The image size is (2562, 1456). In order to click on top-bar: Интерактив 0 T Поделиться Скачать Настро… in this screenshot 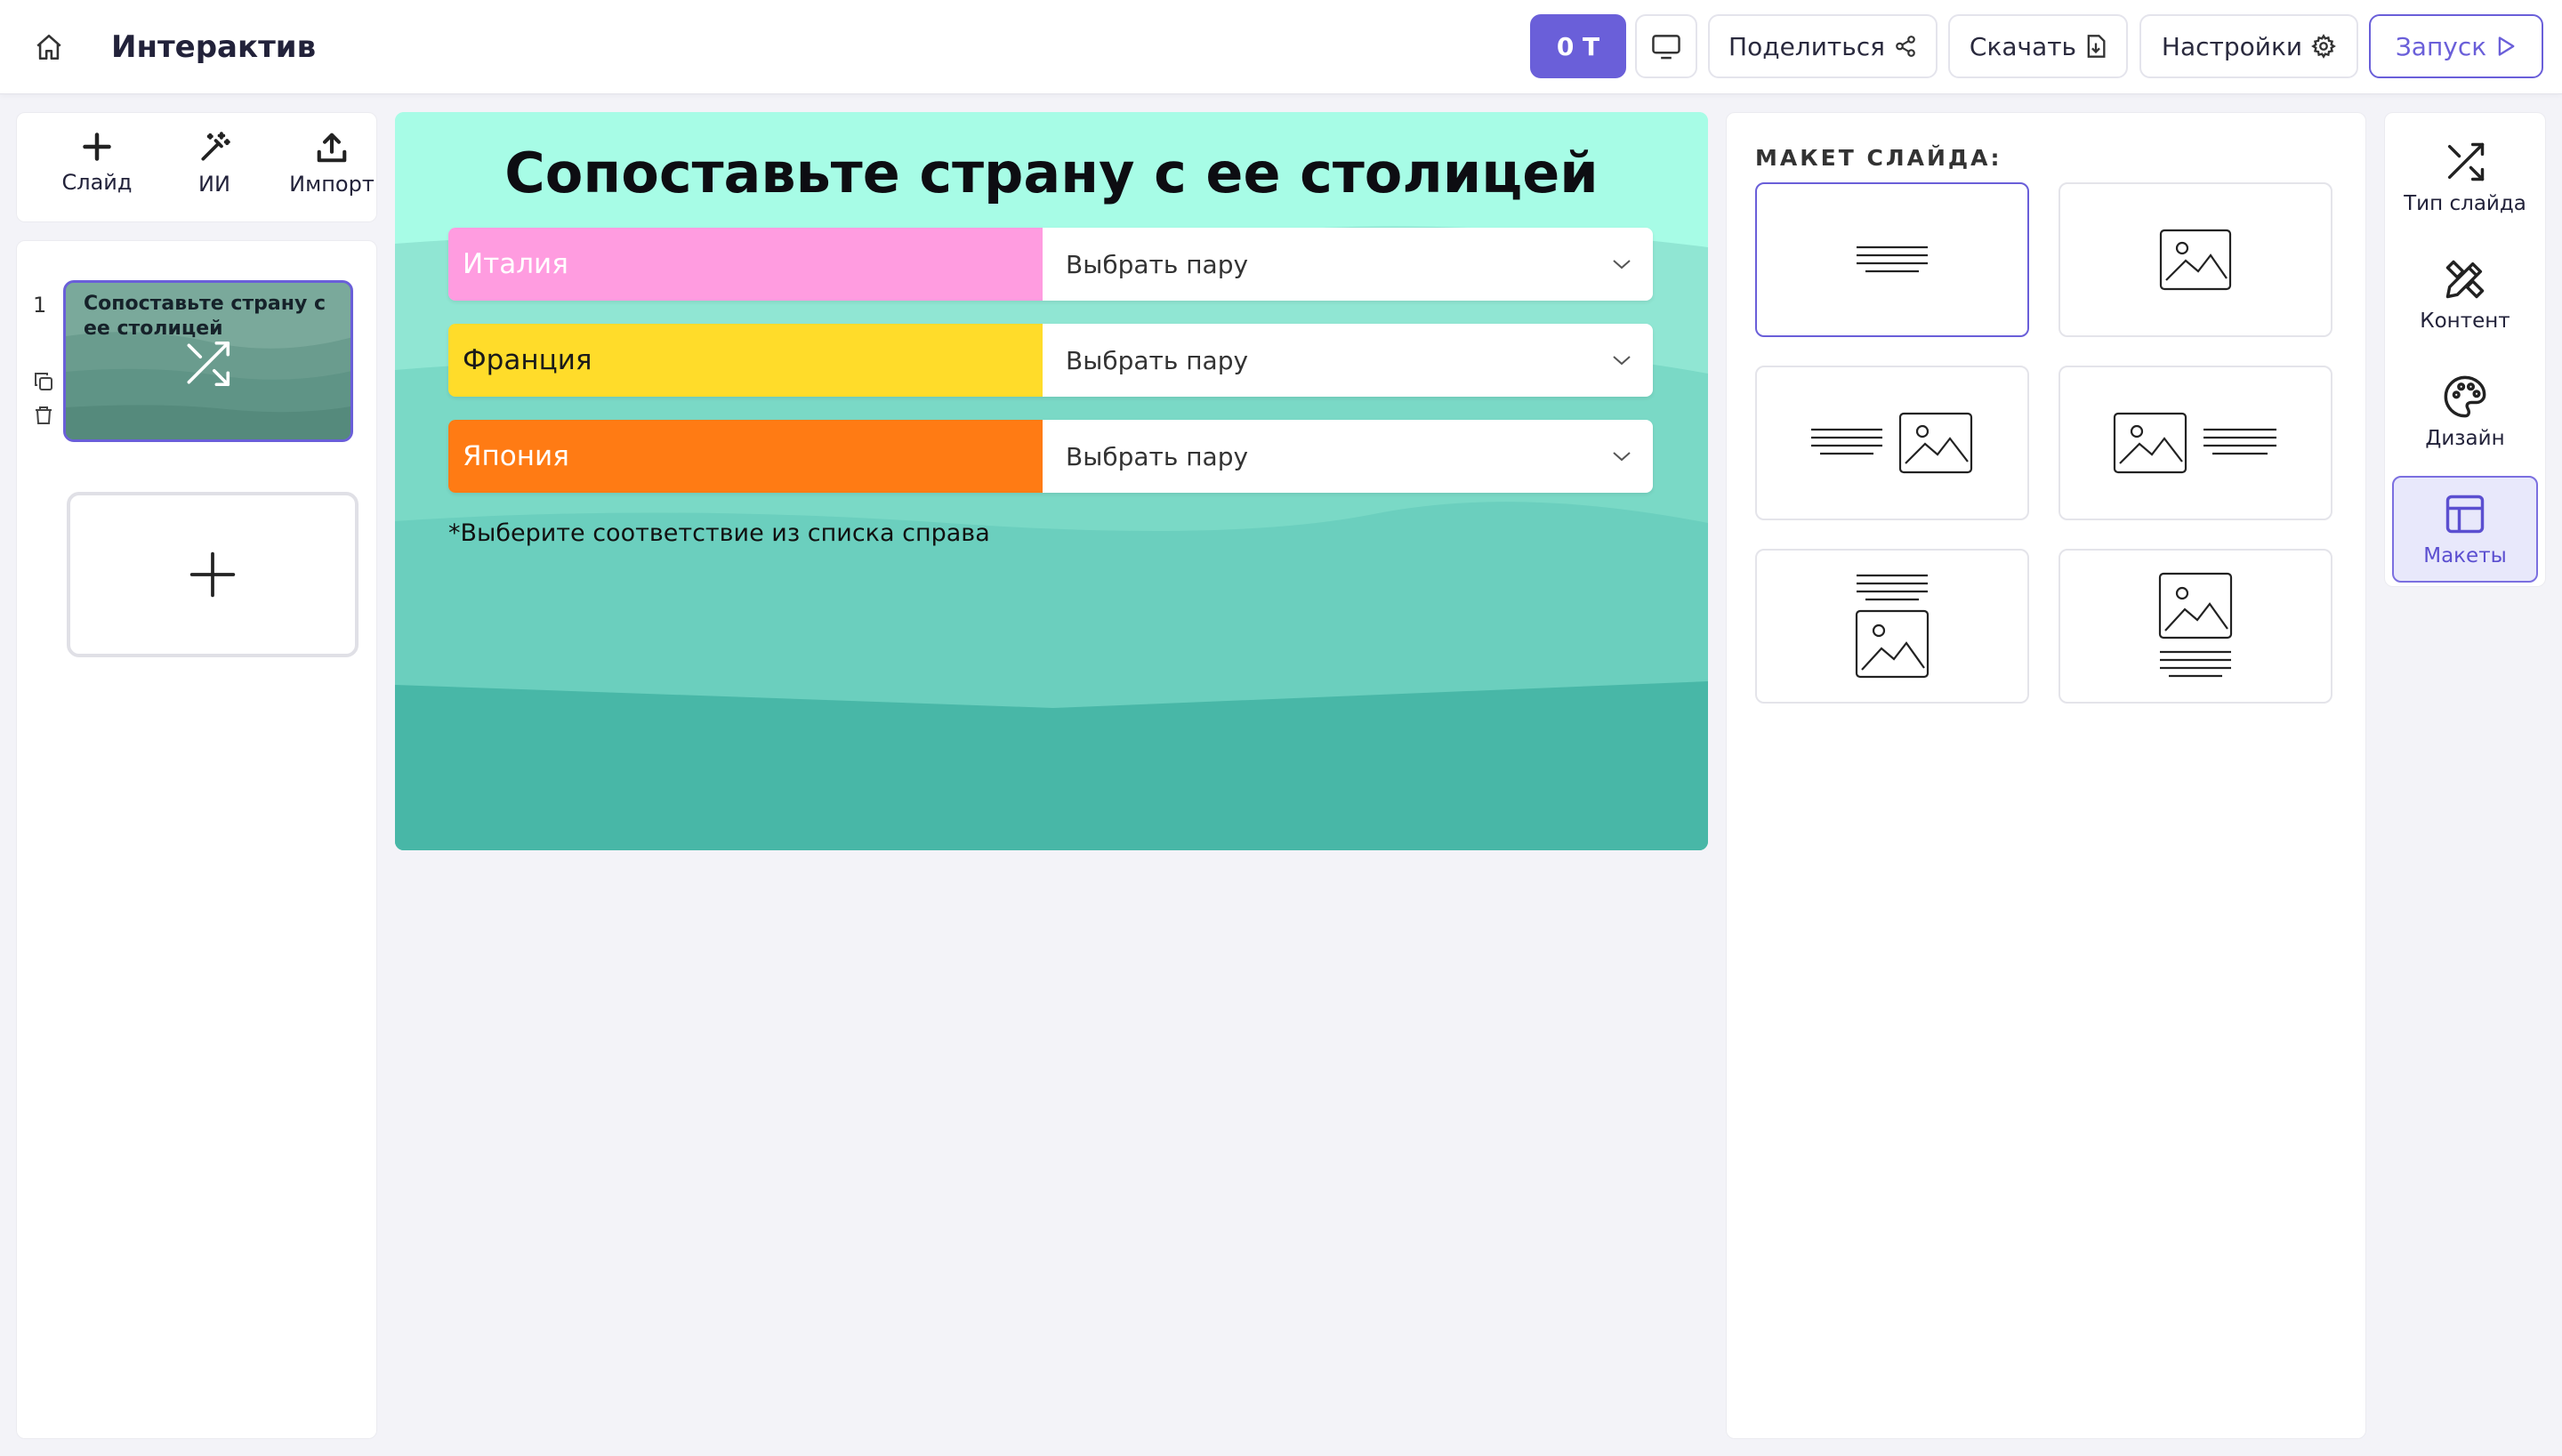, I will do `click(1281, 47)`.